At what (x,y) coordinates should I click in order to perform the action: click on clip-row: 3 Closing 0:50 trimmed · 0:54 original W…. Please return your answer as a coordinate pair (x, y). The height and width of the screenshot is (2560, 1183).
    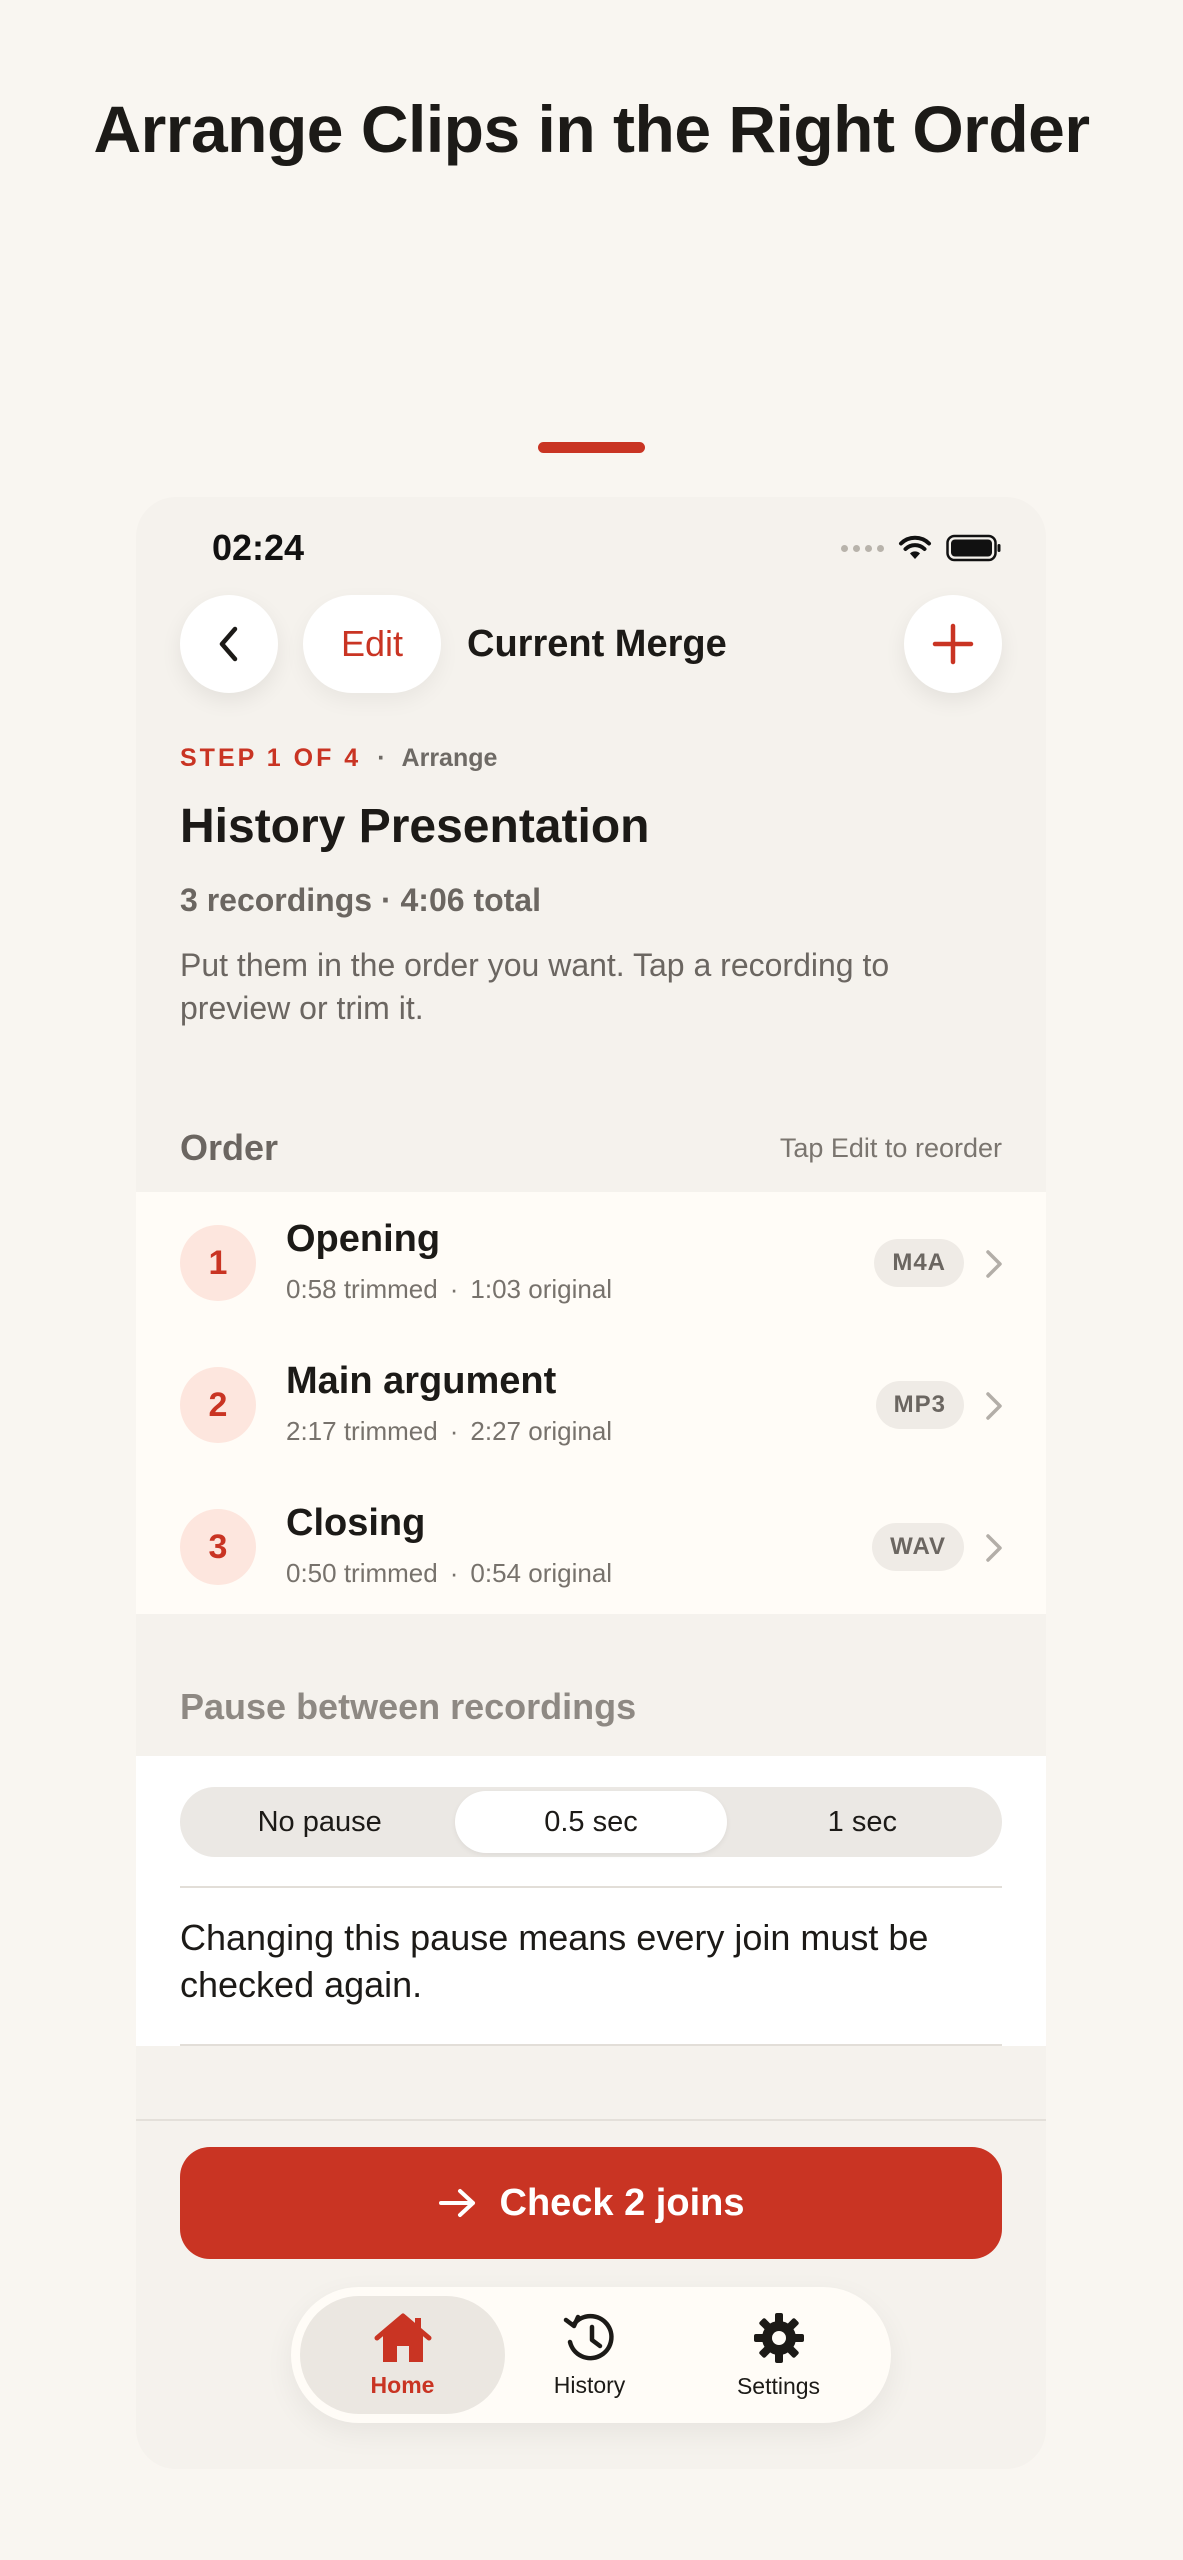
    Looking at the image, I should click on (591, 1547).